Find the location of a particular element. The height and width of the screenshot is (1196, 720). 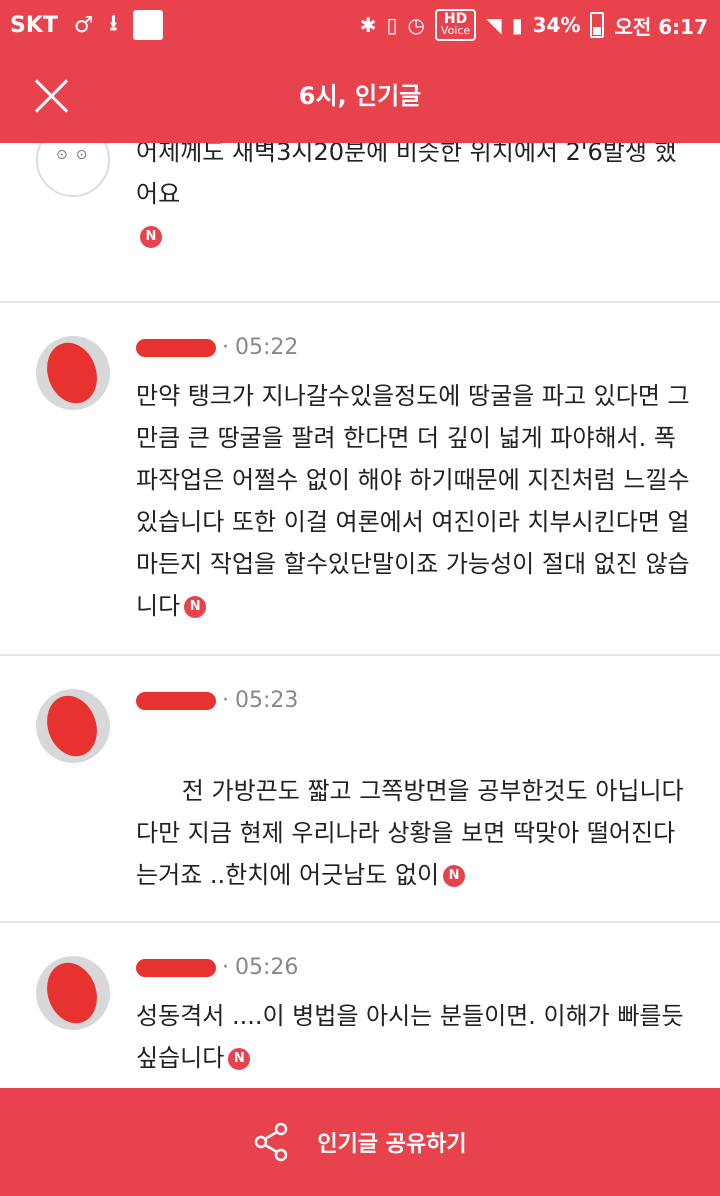

voice-label: Voice is located at coordinates (455, 30).